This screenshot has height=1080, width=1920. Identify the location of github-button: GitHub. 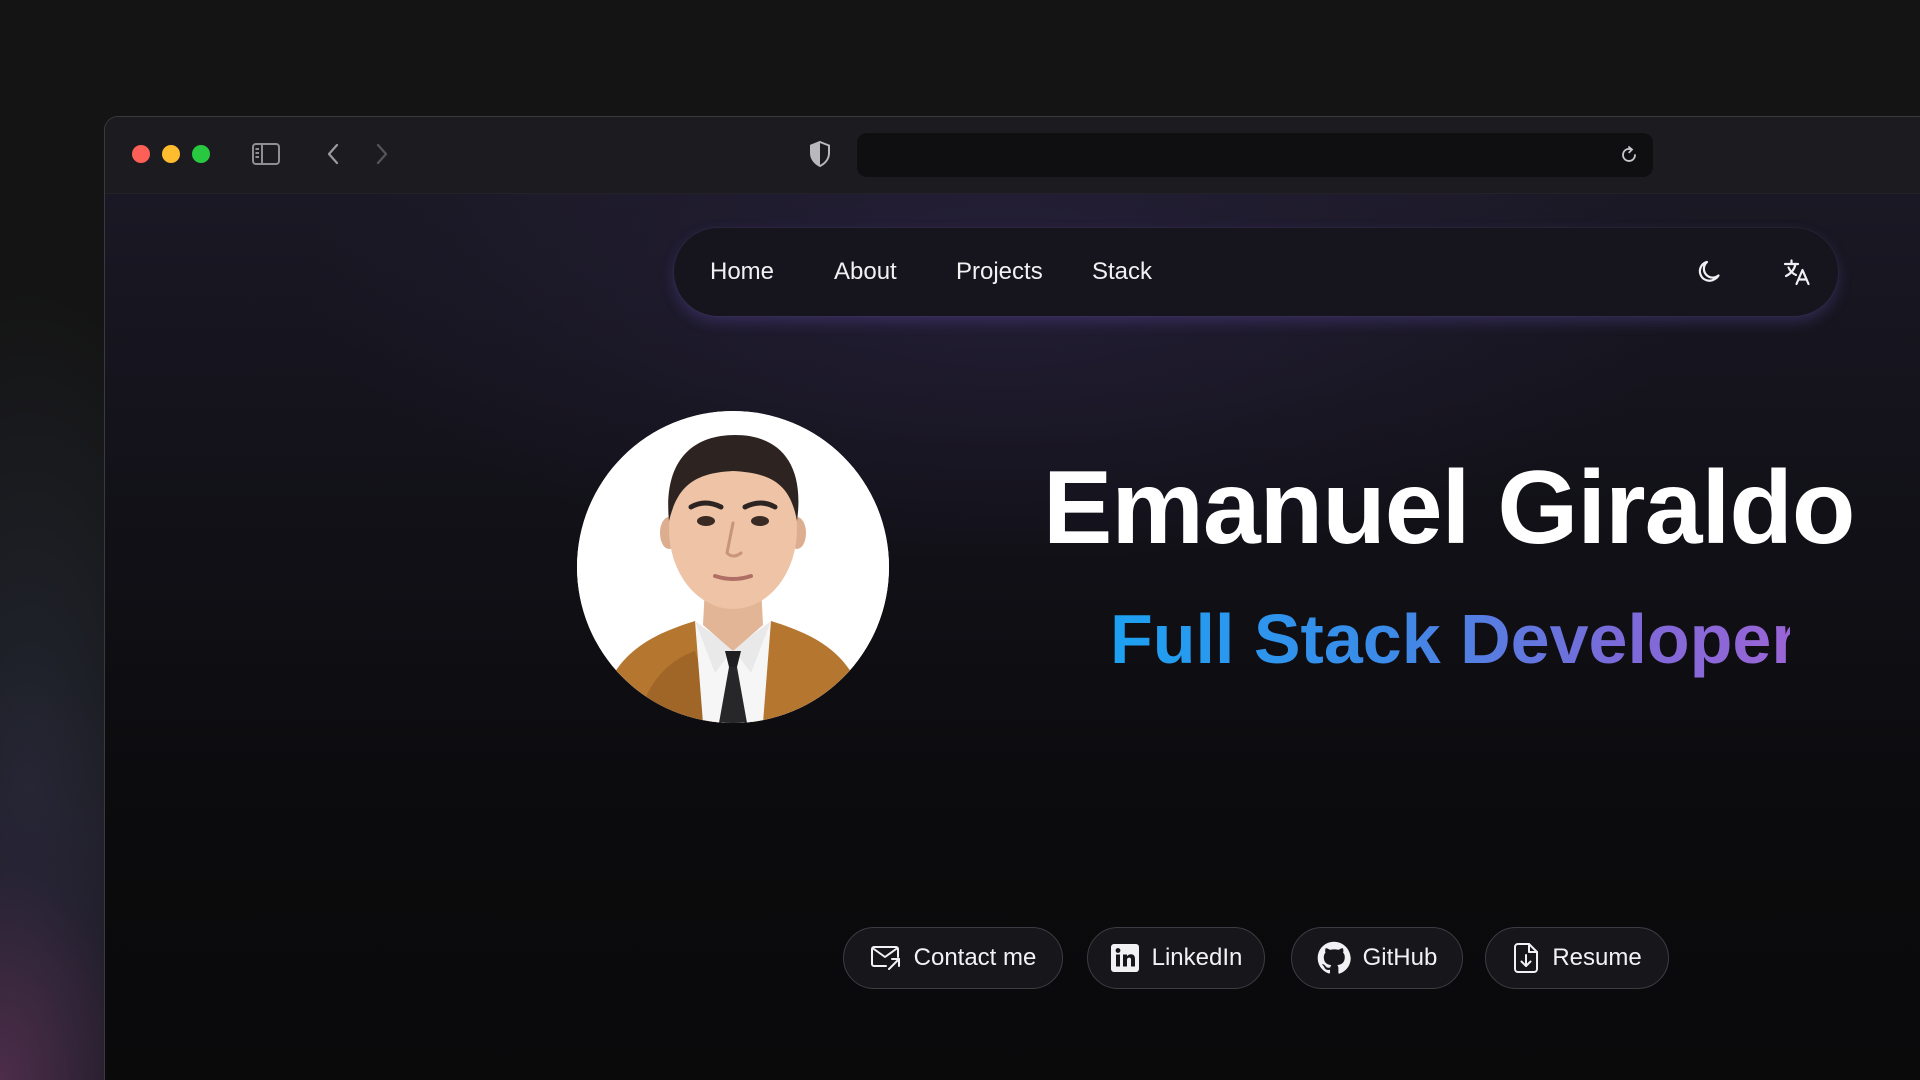
(1377, 958).